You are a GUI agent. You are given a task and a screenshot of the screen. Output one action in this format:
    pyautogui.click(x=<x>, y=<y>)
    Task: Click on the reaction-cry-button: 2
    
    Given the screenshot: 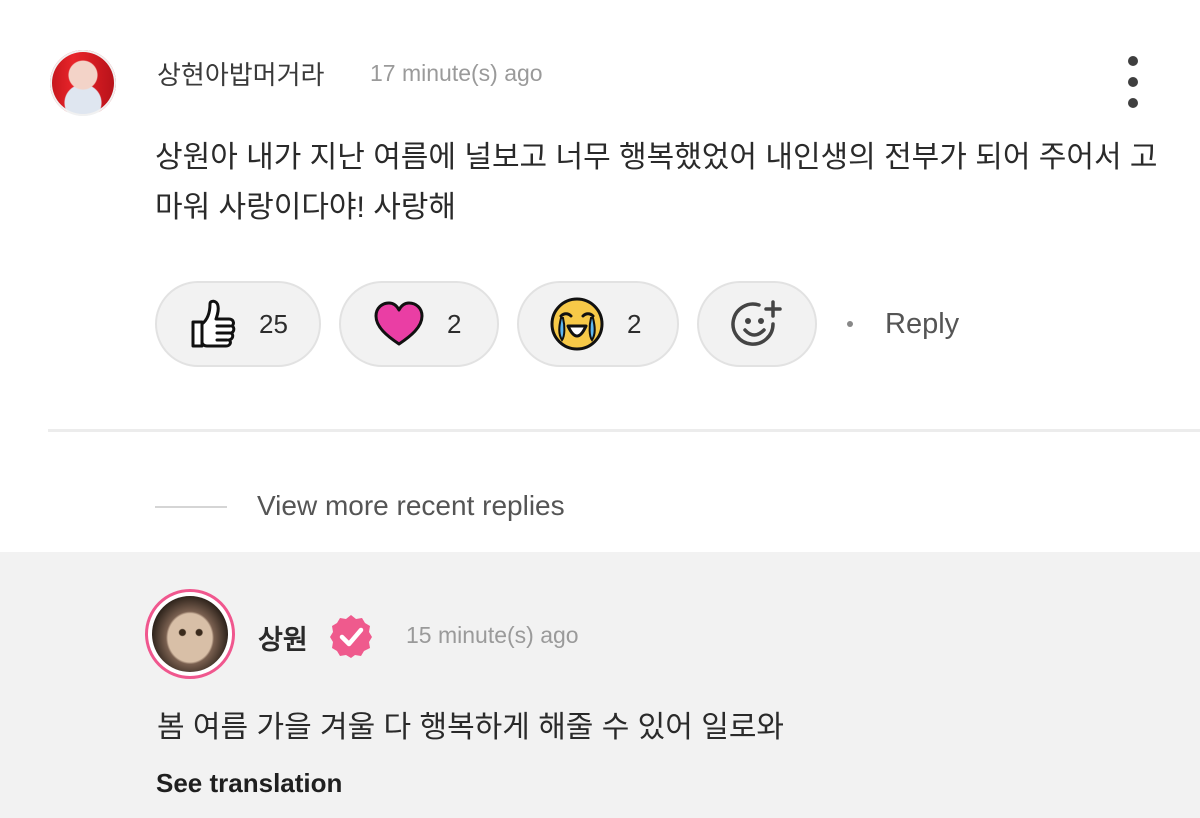 What is the action you would take?
    pyautogui.click(x=598, y=324)
    